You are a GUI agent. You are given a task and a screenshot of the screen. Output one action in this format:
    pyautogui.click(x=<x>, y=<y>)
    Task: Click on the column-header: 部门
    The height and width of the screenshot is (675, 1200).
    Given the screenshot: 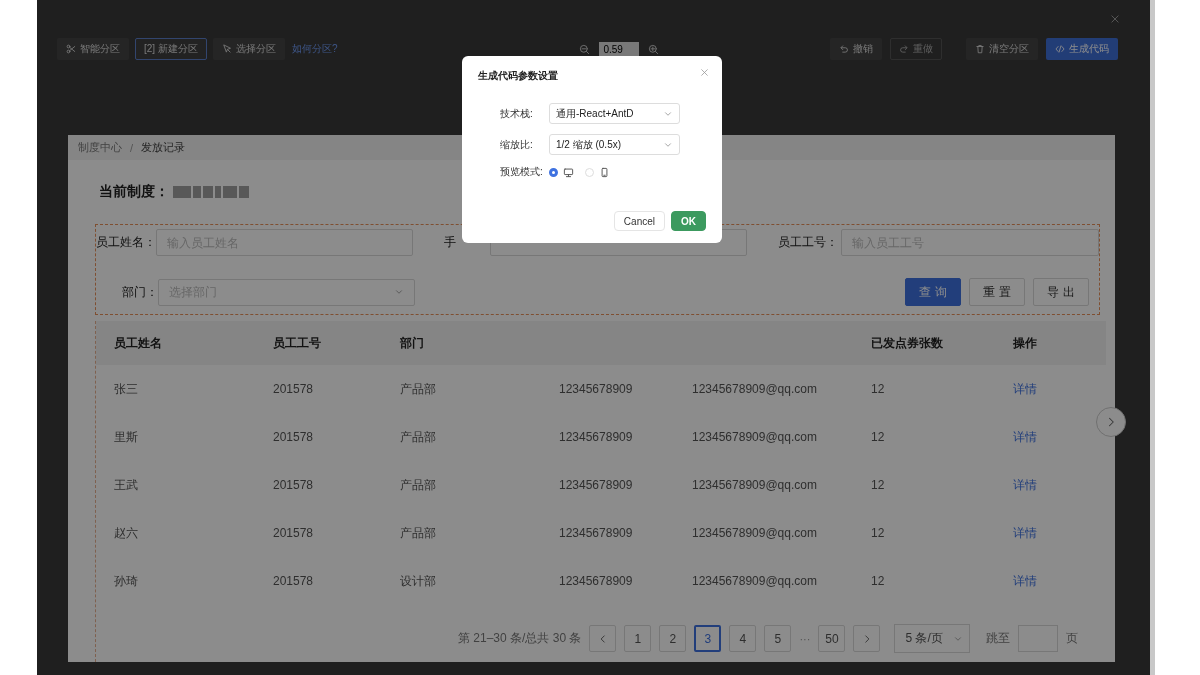 What is the action you would take?
    pyautogui.click(x=461, y=343)
    